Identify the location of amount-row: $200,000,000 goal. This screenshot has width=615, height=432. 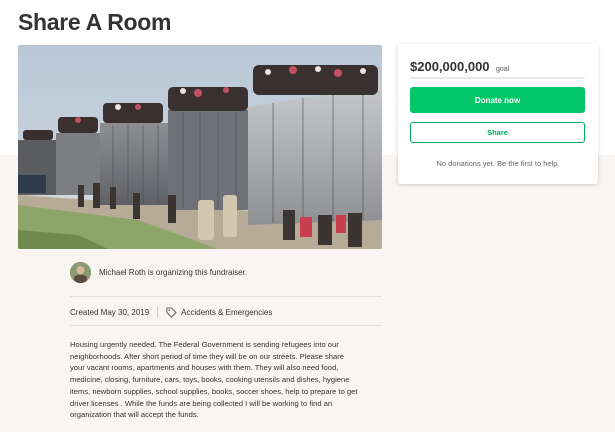
(459, 67).